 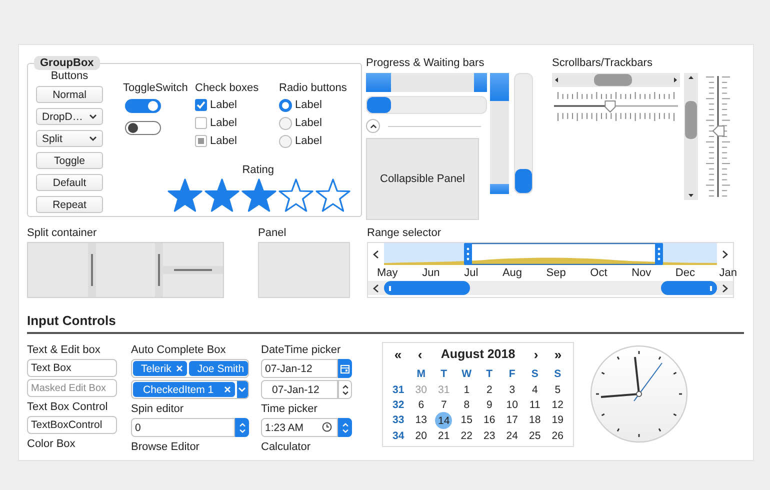 What do you see at coordinates (69, 204) in the screenshot?
I see `push-button: Repeat` at bounding box center [69, 204].